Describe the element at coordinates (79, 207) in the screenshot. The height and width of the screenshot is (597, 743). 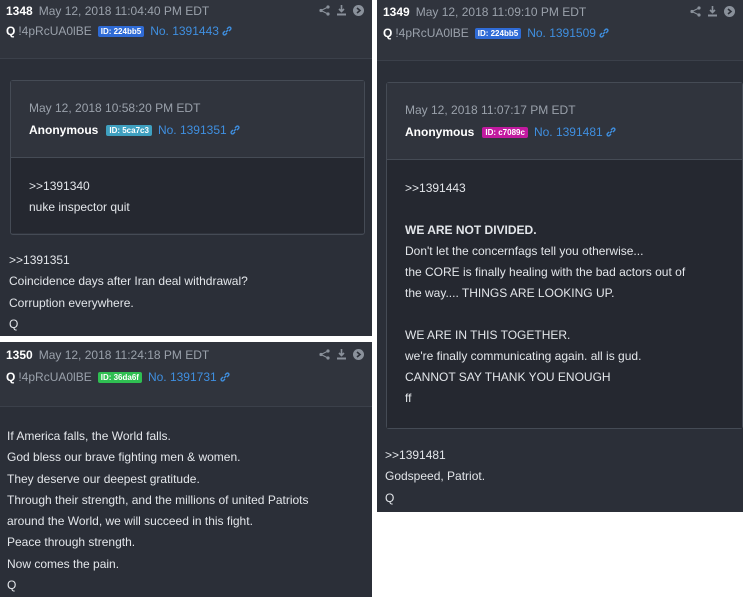
I see `quoted-line: nuke inspector quit` at that location.